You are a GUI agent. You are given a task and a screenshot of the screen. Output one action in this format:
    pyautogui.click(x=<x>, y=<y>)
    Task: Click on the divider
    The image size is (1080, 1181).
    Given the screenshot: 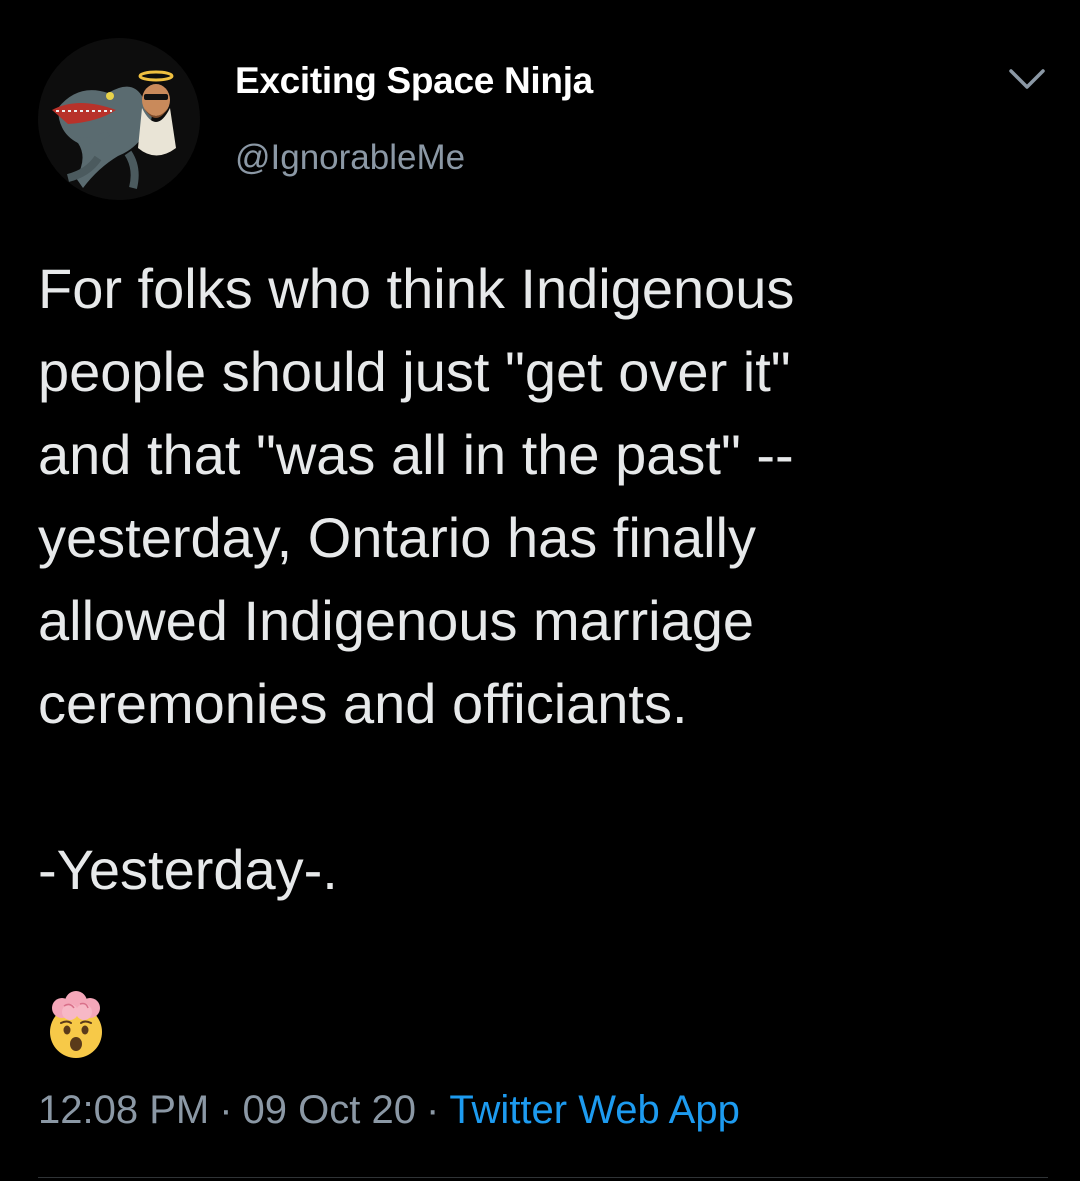 What is the action you would take?
    pyautogui.click(x=543, y=1177)
    